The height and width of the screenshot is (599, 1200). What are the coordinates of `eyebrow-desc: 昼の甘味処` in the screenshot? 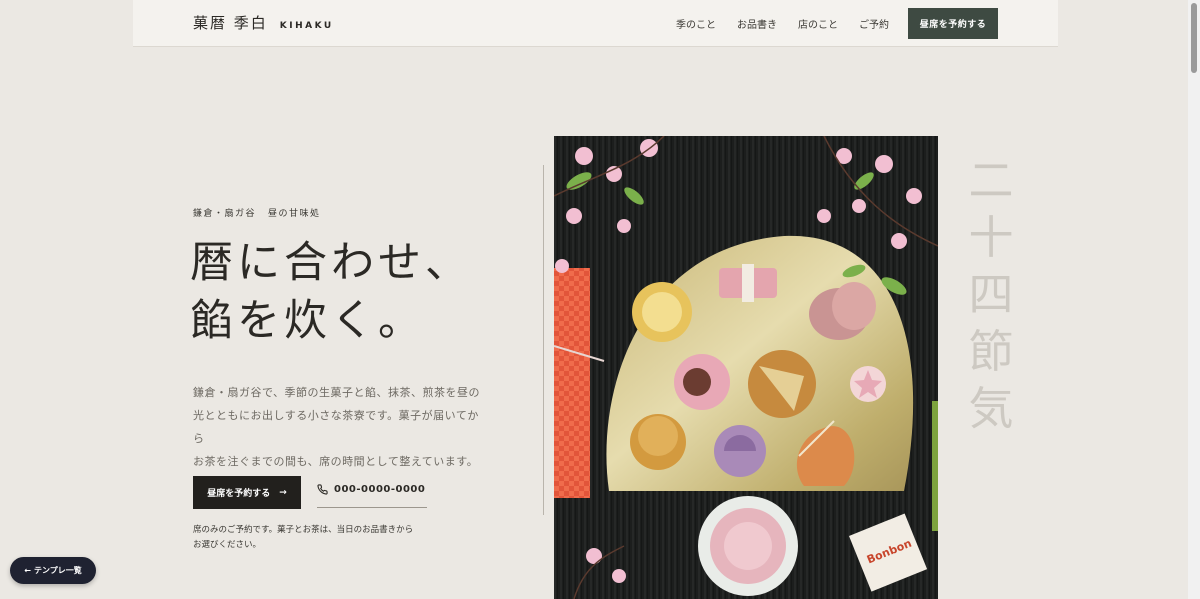 It's located at (294, 214).